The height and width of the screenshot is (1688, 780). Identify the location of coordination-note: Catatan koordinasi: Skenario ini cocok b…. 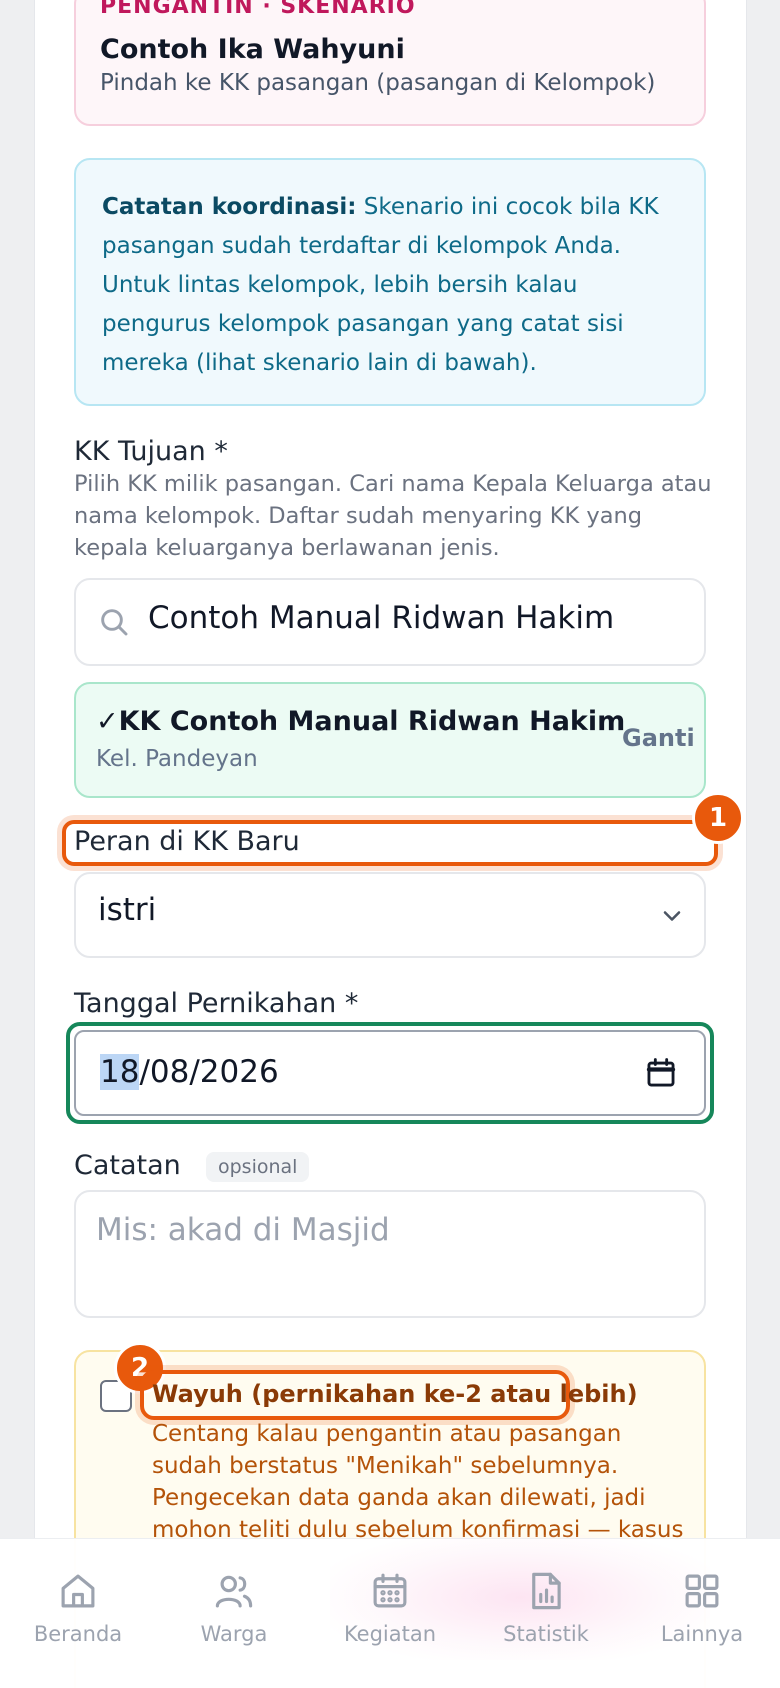
(390, 282).